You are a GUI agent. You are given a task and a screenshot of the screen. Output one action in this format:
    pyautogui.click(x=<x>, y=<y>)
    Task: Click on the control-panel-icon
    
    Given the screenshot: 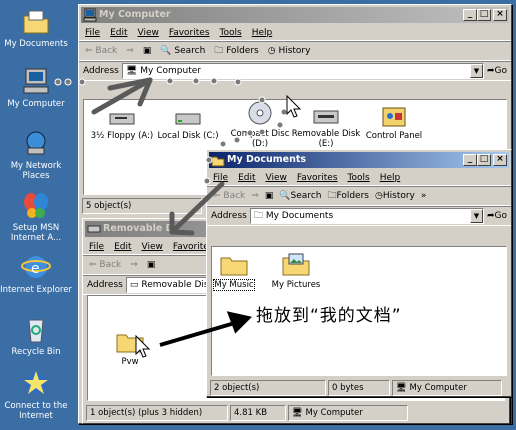 What is the action you would take?
    pyautogui.click(x=394, y=117)
    